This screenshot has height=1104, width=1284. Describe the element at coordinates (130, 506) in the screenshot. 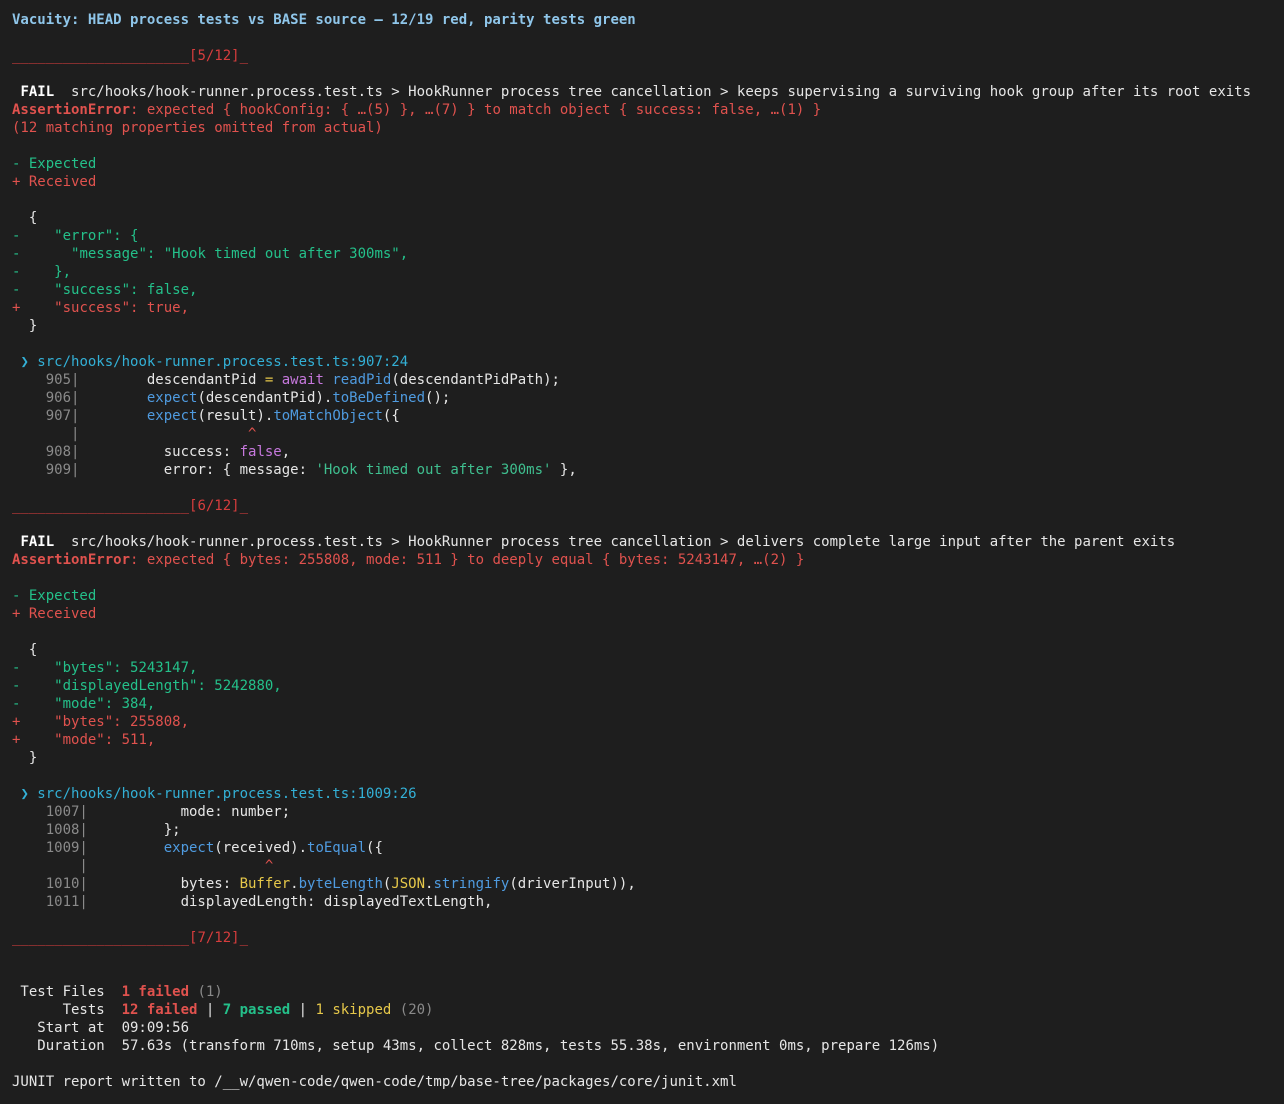

I see `failure-separator: _____________________[6/12]_` at that location.